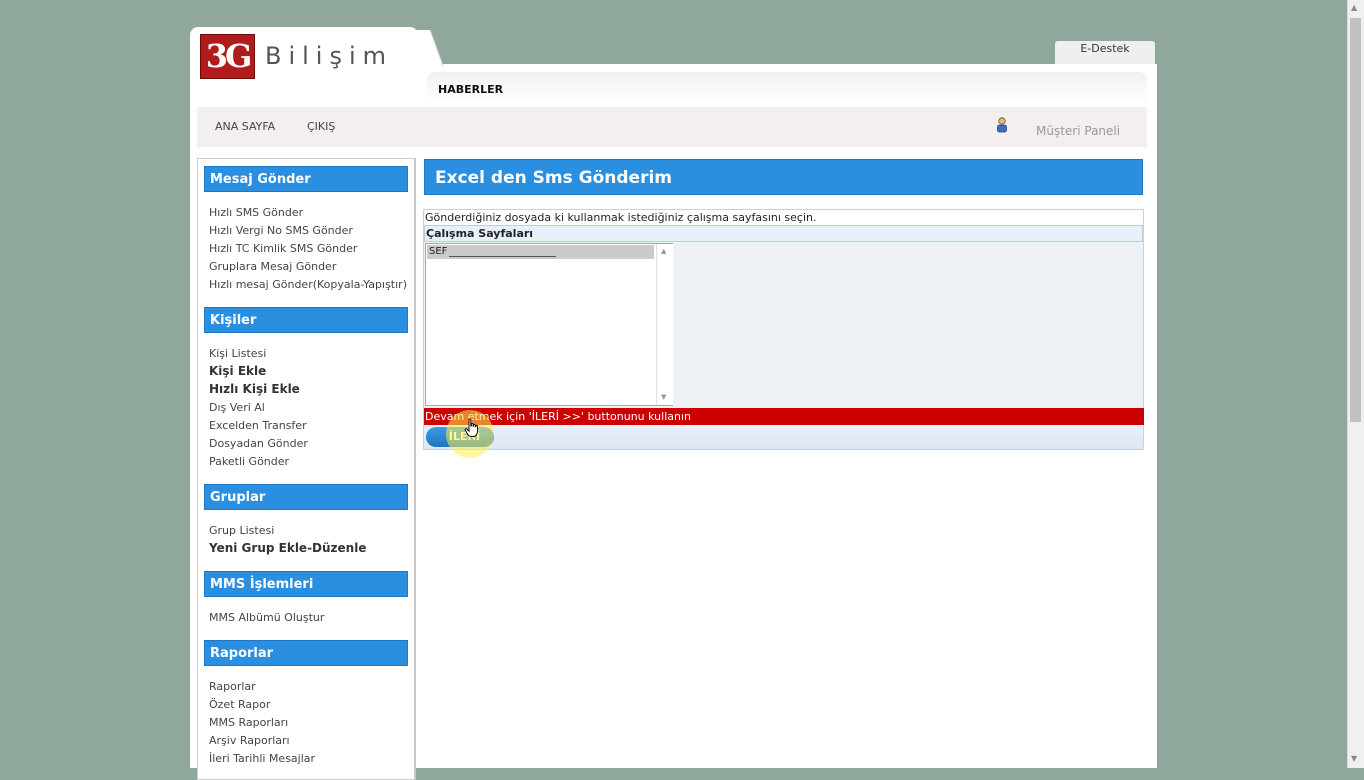 The height and width of the screenshot is (780, 1364). Describe the element at coordinates (1002, 125) in the screenshot. I see `user-icon` at that location.